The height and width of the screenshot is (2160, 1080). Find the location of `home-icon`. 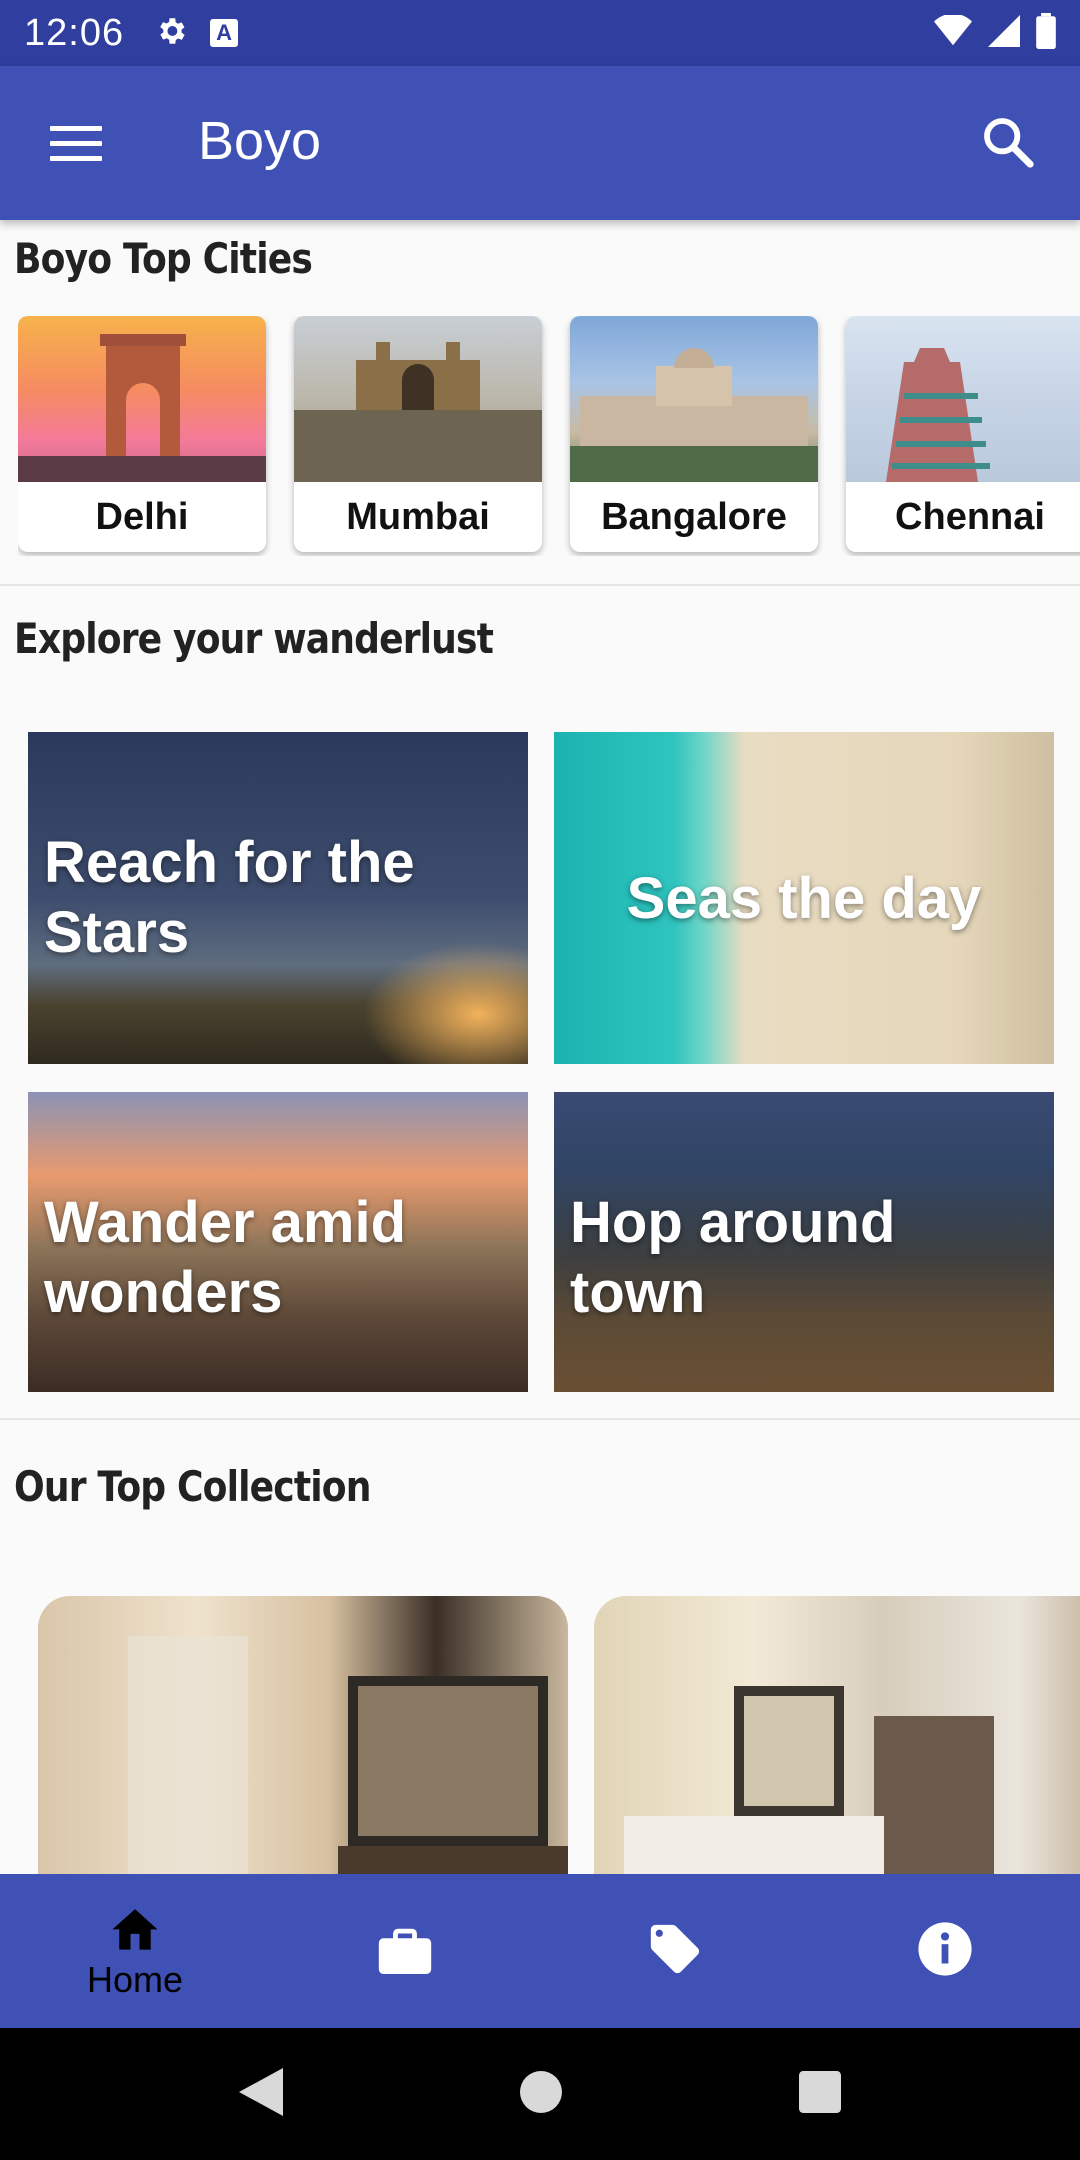

home-icon is located at coordinates (135, 1928).